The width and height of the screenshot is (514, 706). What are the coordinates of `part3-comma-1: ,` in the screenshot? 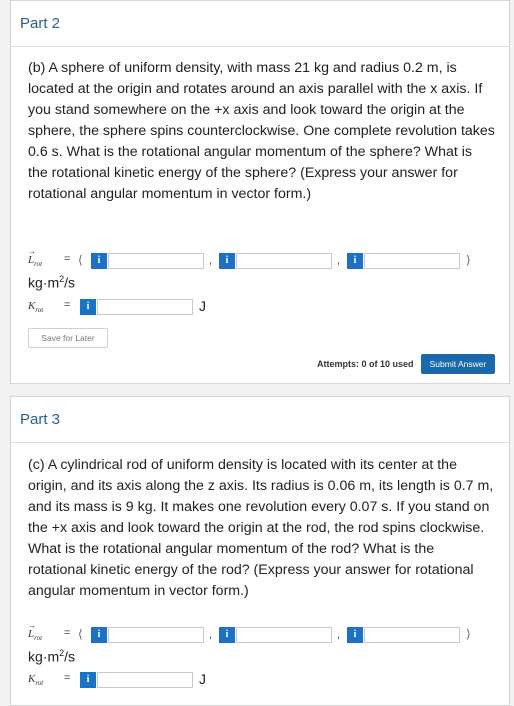 It's located at (211, 635).